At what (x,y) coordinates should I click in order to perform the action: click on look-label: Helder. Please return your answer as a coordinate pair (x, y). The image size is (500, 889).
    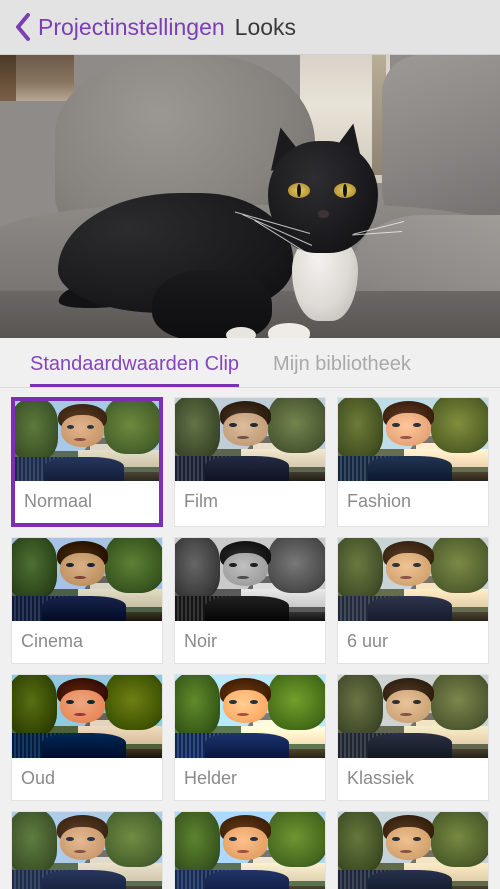
    Looking at the image, I should click on (211, 778).